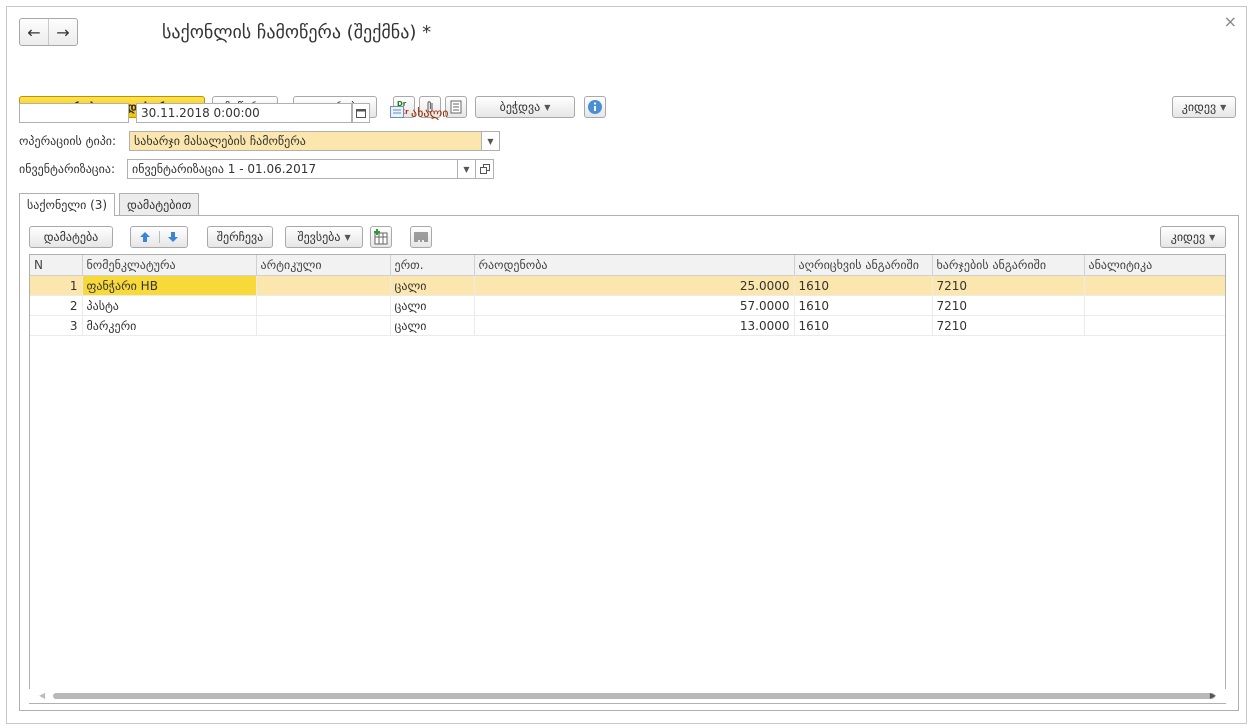 This screenshot has width=1251, height=728. I want to click on row-number: 2, so click(56, 305).